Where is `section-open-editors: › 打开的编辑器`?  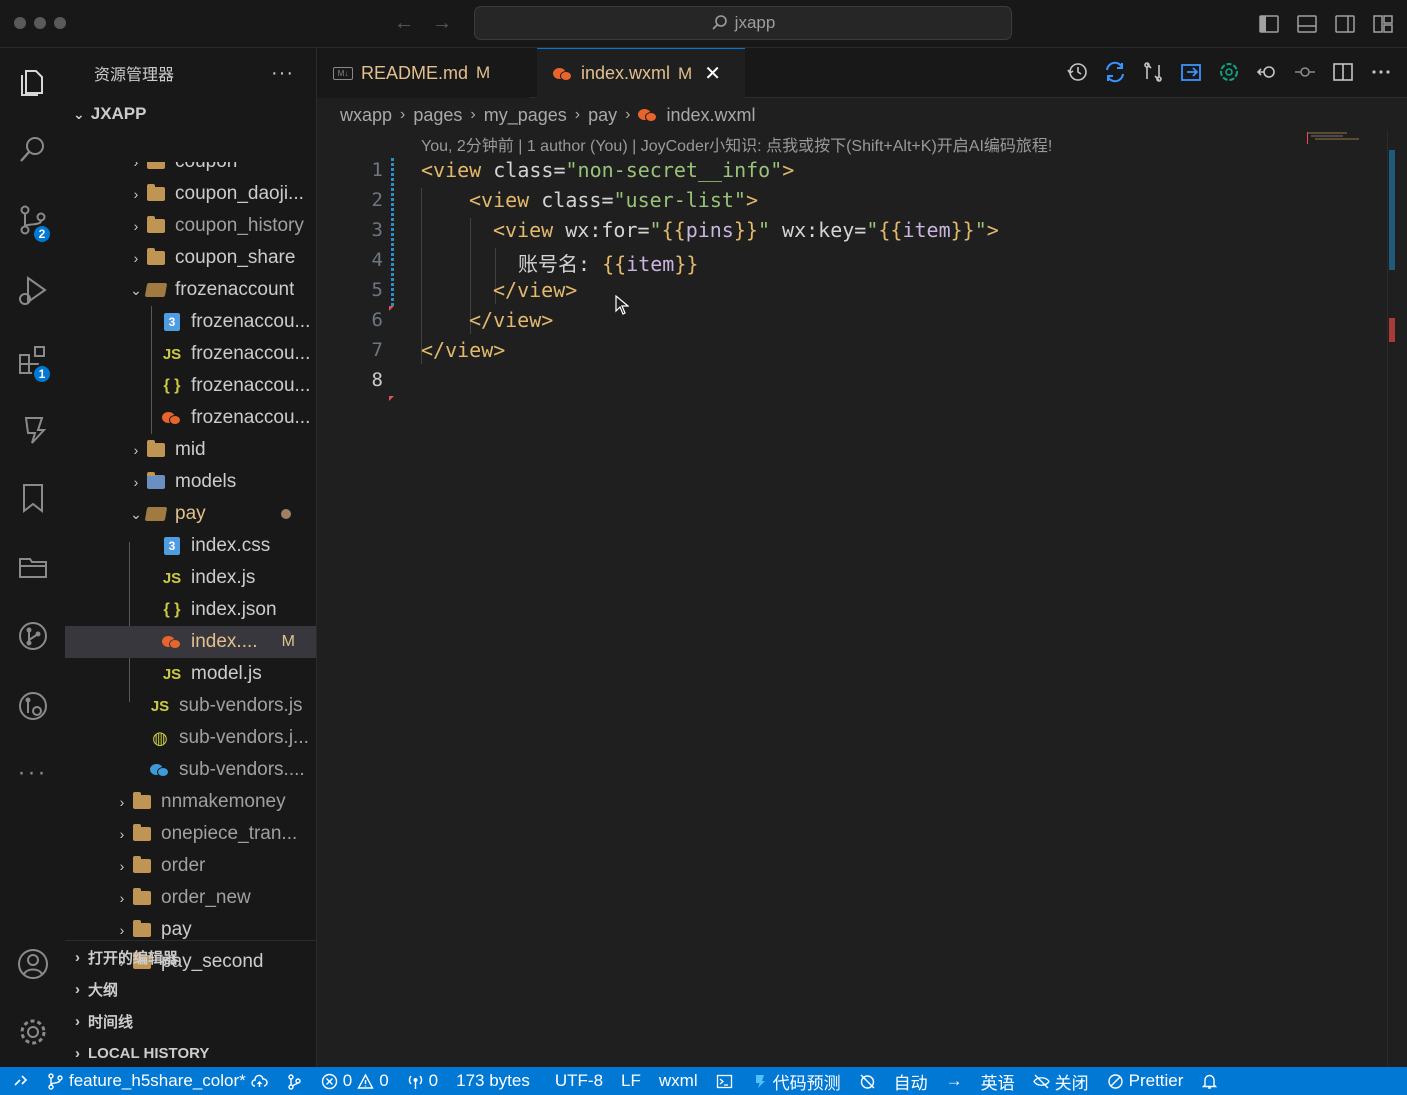
section-open-editors: › 打开的编辑器 is located at coordinates (190, 957).